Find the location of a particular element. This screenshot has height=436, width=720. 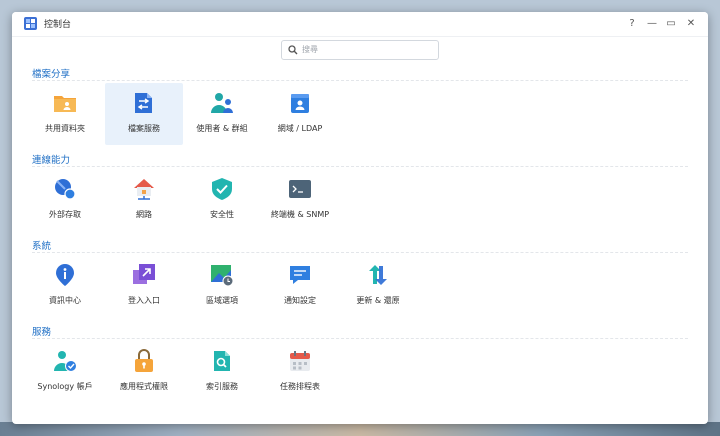

item-indexing-service: 索引服務 is located at coordinates (222, 372).